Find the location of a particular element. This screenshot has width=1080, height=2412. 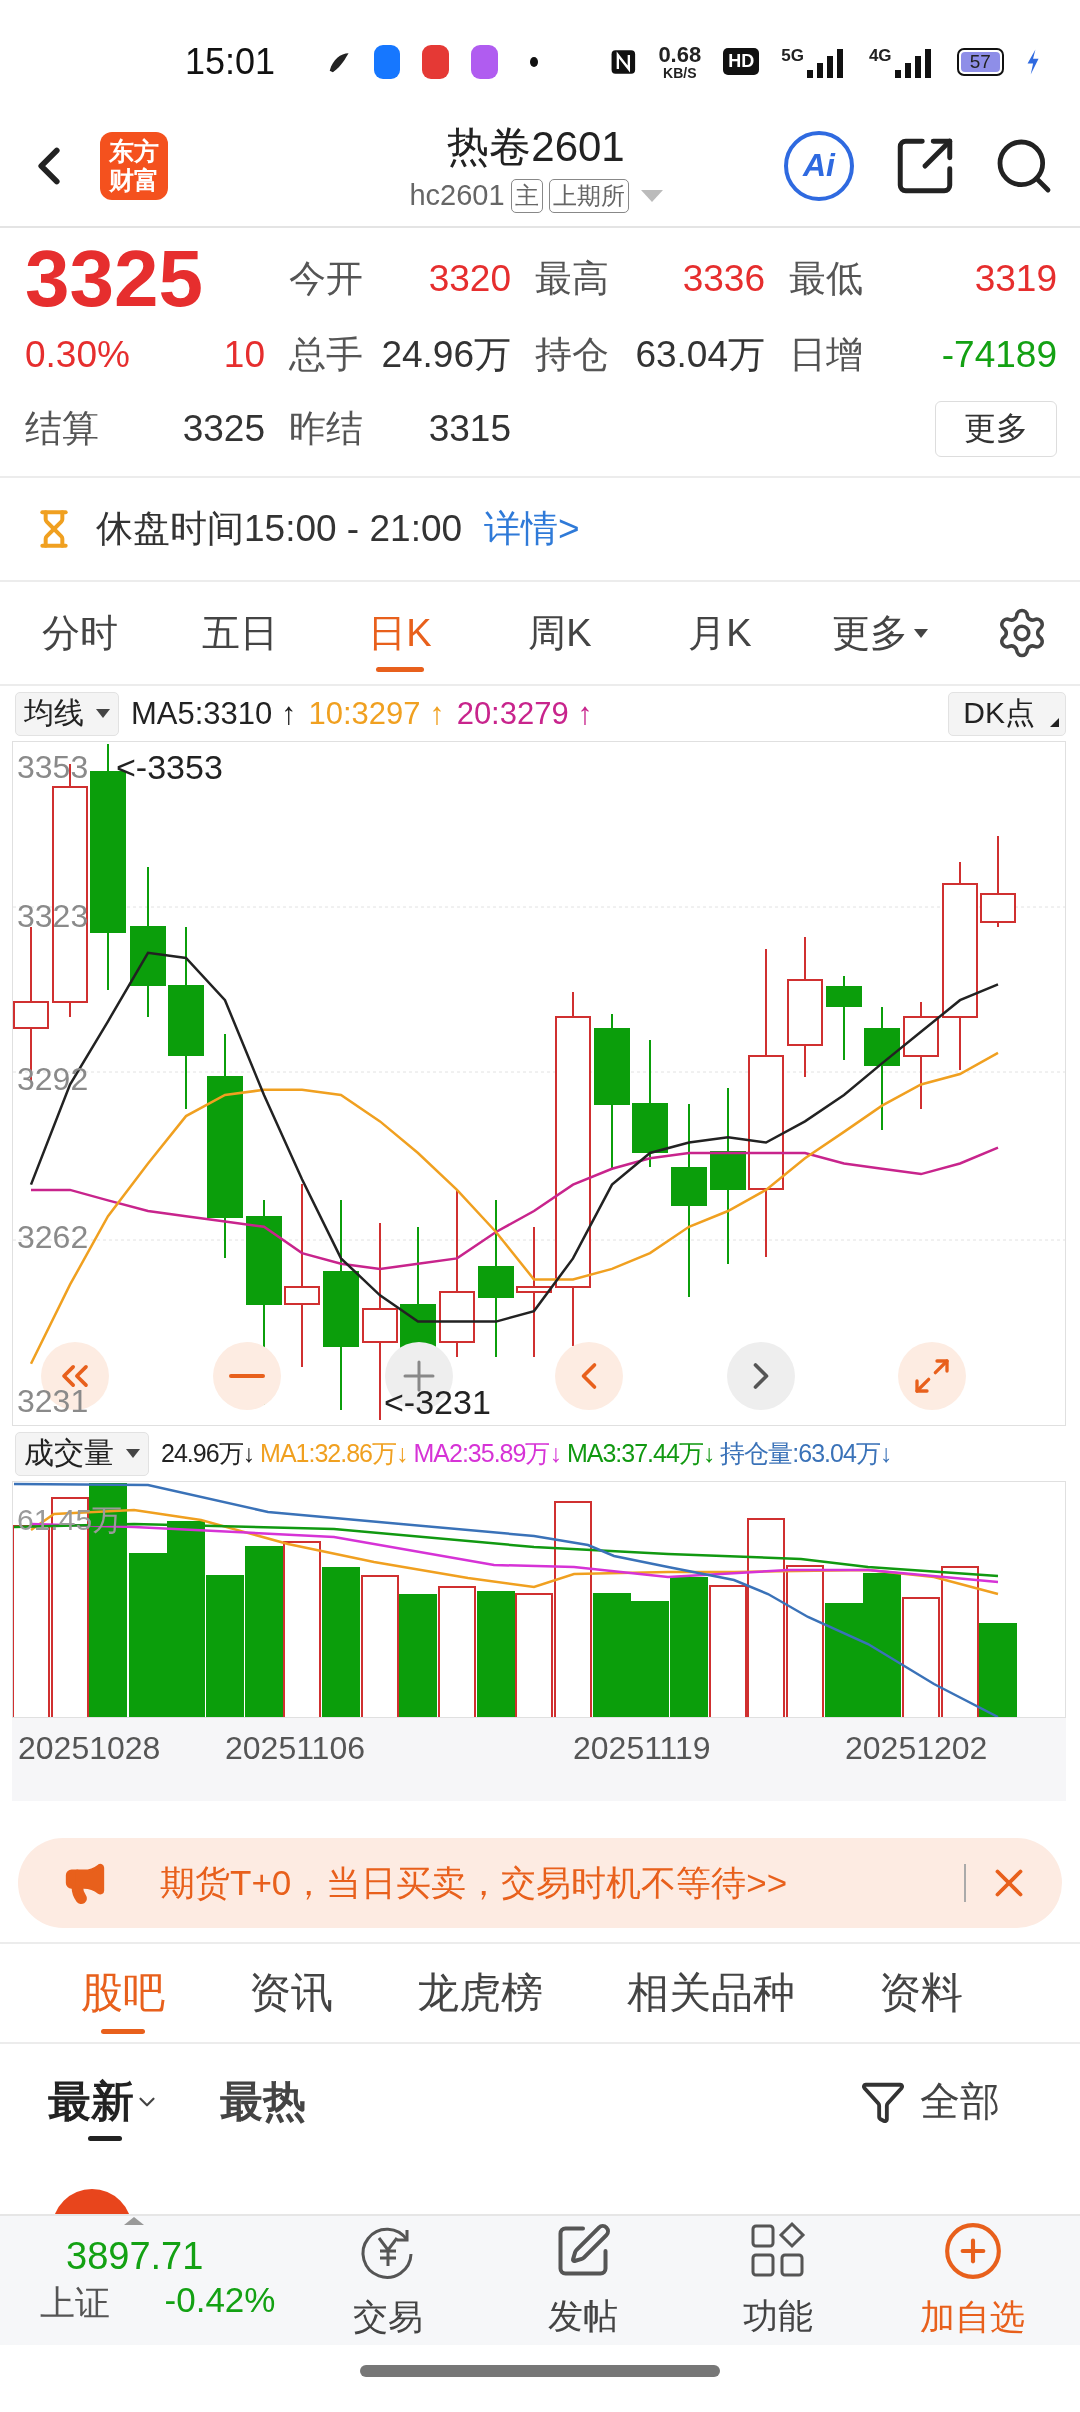

ma-value: 10:3297 ↑ is located at coordinates (376, 713).